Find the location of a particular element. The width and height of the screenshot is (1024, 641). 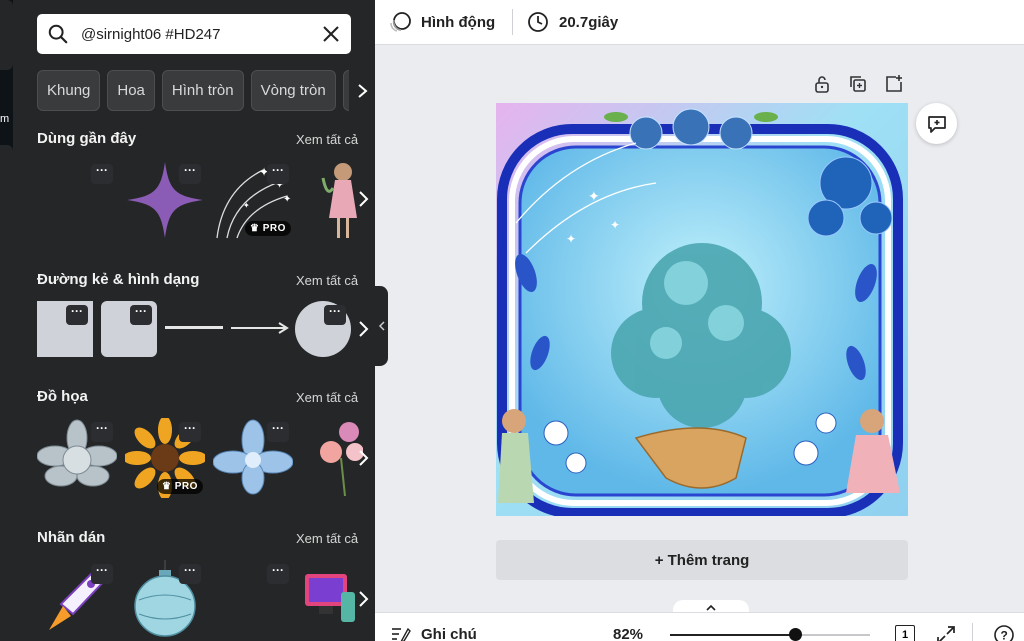

zoom-value: 82% is located at coordinates (628, 633).